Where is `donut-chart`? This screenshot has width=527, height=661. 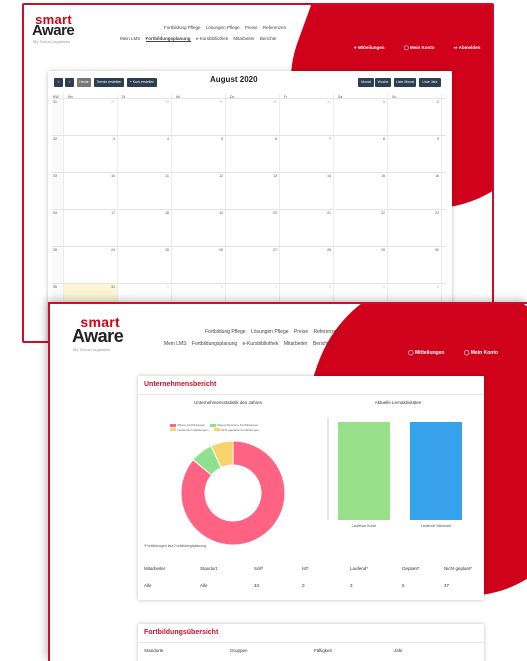 donut-chart is located at coordinates (233, 493).